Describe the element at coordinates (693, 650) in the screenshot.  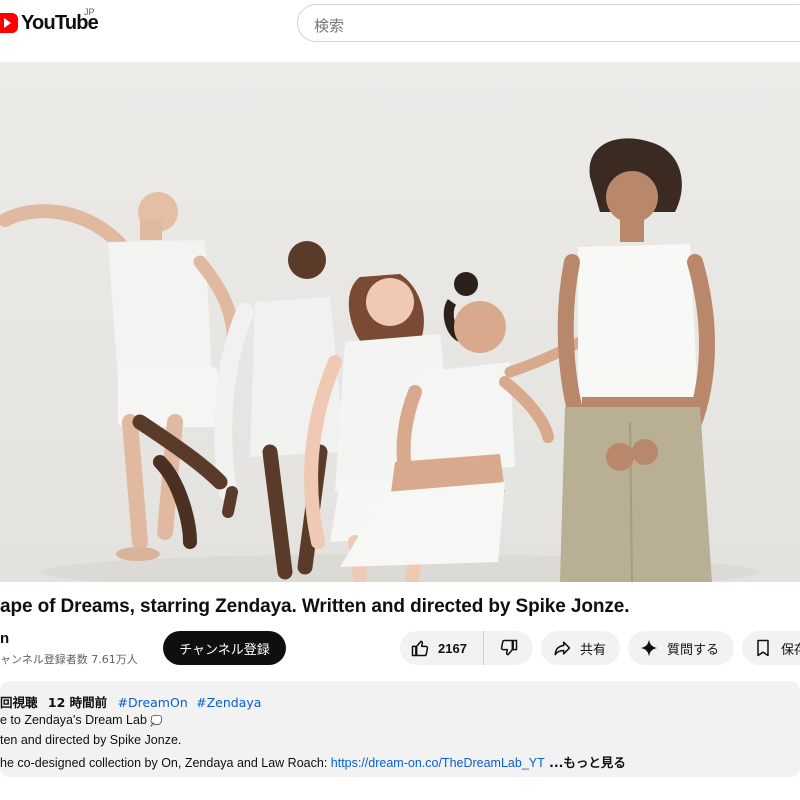
I see `ask-label: 質問する` at that location.